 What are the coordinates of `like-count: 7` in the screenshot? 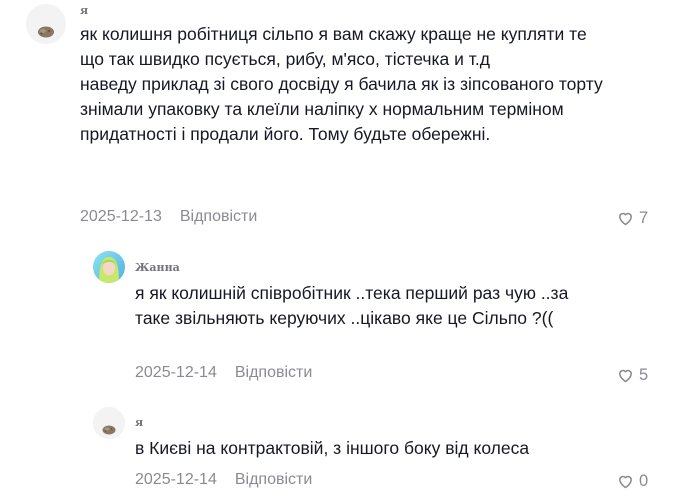 It's located at (644, 218).